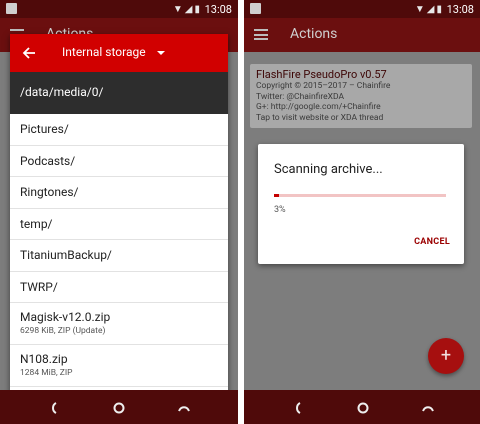 This screenshot has height=424, width=480. Describe the element at coordinates (314, 34) in the screenshot. I see `app-bar-title: Actions` at that location.